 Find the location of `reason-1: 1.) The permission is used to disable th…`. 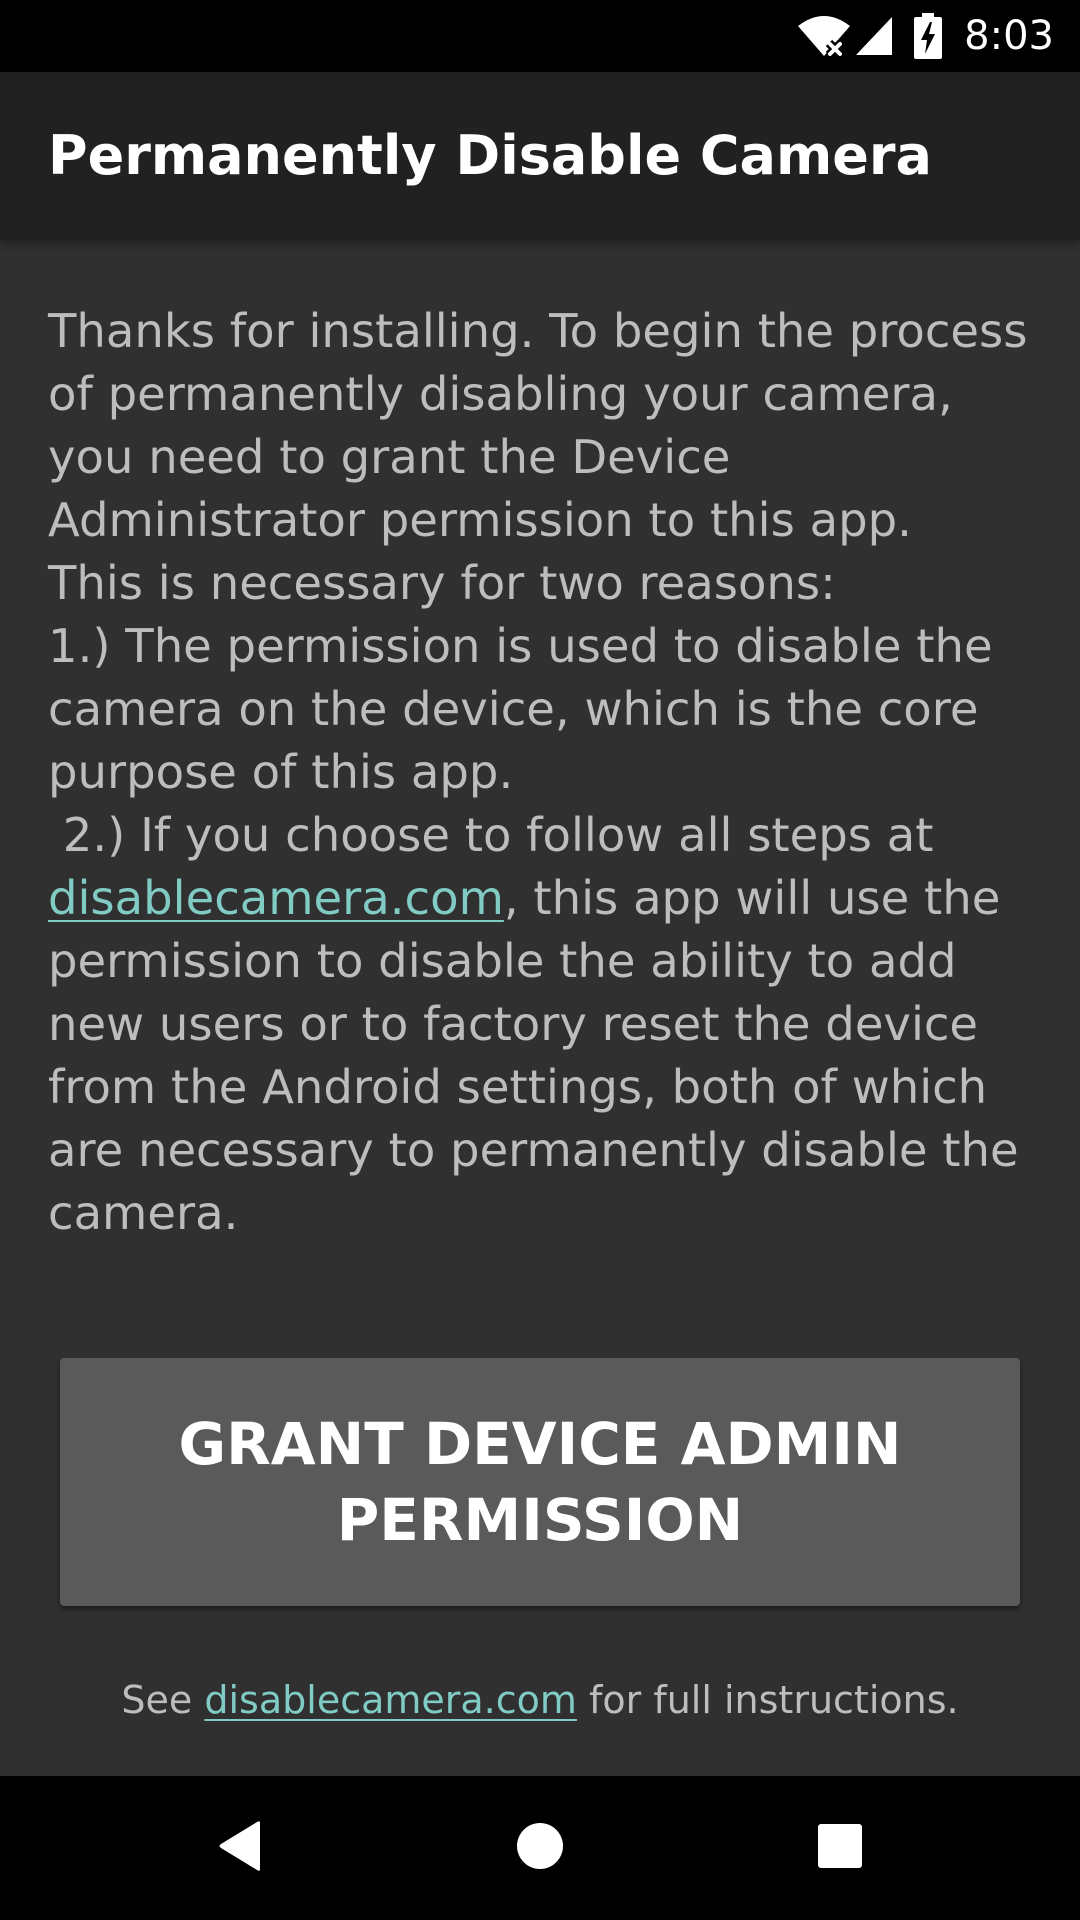

reason-1: 1.) The permission is used to disable th… is located at coordinates (543, 709).